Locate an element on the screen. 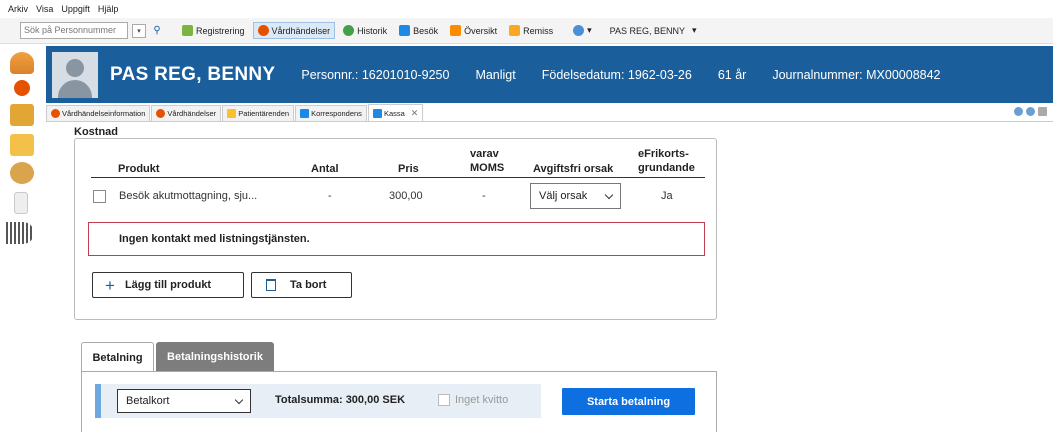 This screenshot has height=432, width=1053. referral-icon is located at coordinates (515, 30).